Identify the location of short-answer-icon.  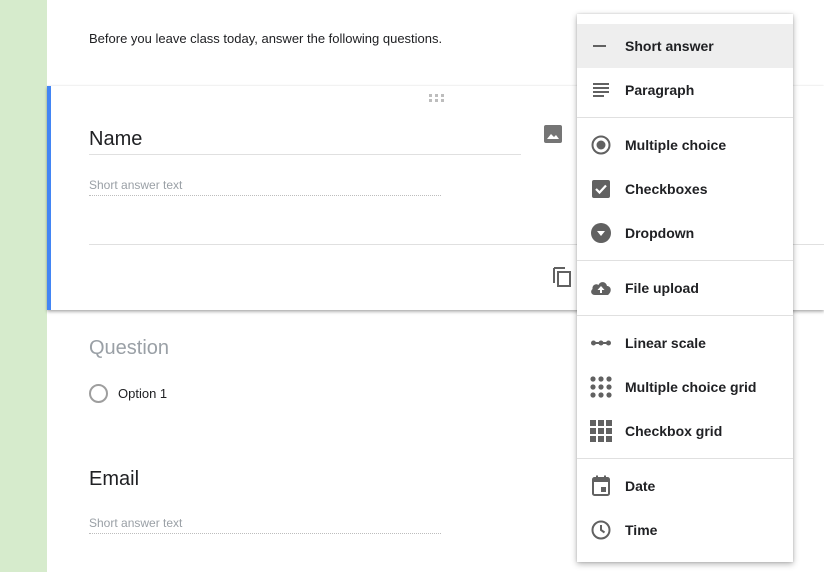
(601, 46).